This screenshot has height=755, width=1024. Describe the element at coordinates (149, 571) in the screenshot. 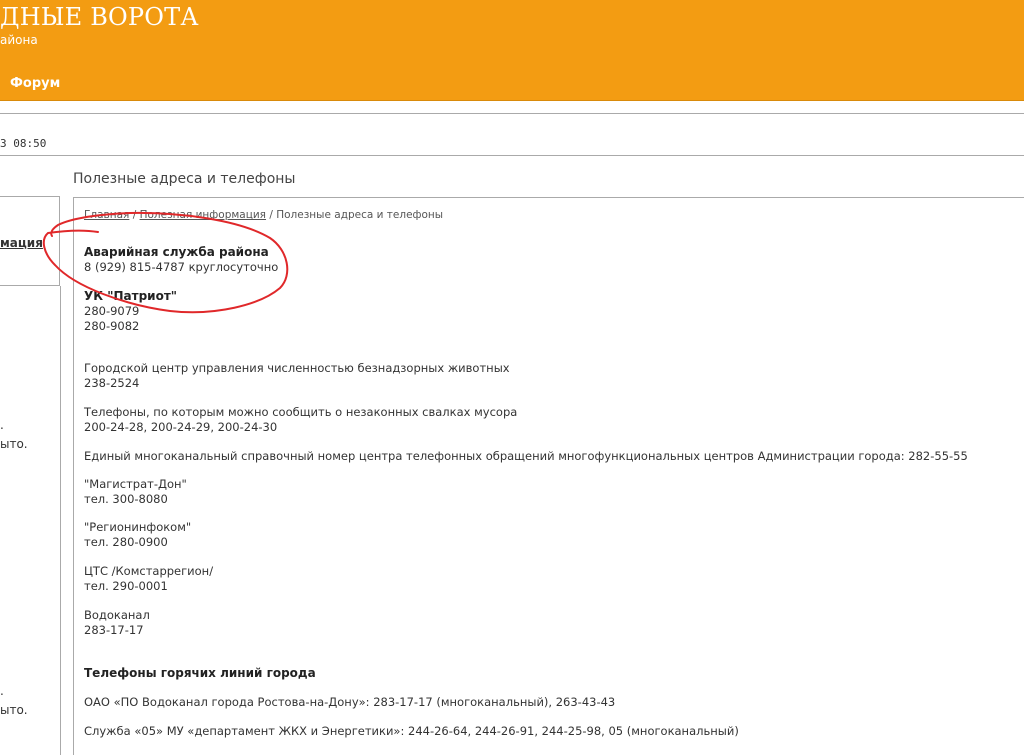

I see `contact-title: ЦТС /Комстаррегион/` at that location.